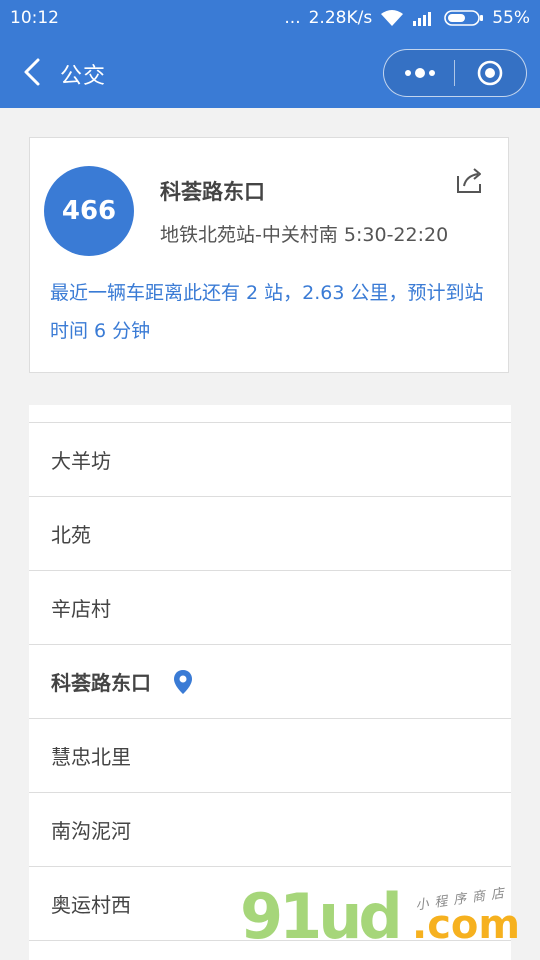 Image resolution: width=540 pixels, height=960 pixels. What do you see at coordinates (91, 757) in the screenshot?
I see `stop-label: 慧忠北里` at bounding box center [91, 757].